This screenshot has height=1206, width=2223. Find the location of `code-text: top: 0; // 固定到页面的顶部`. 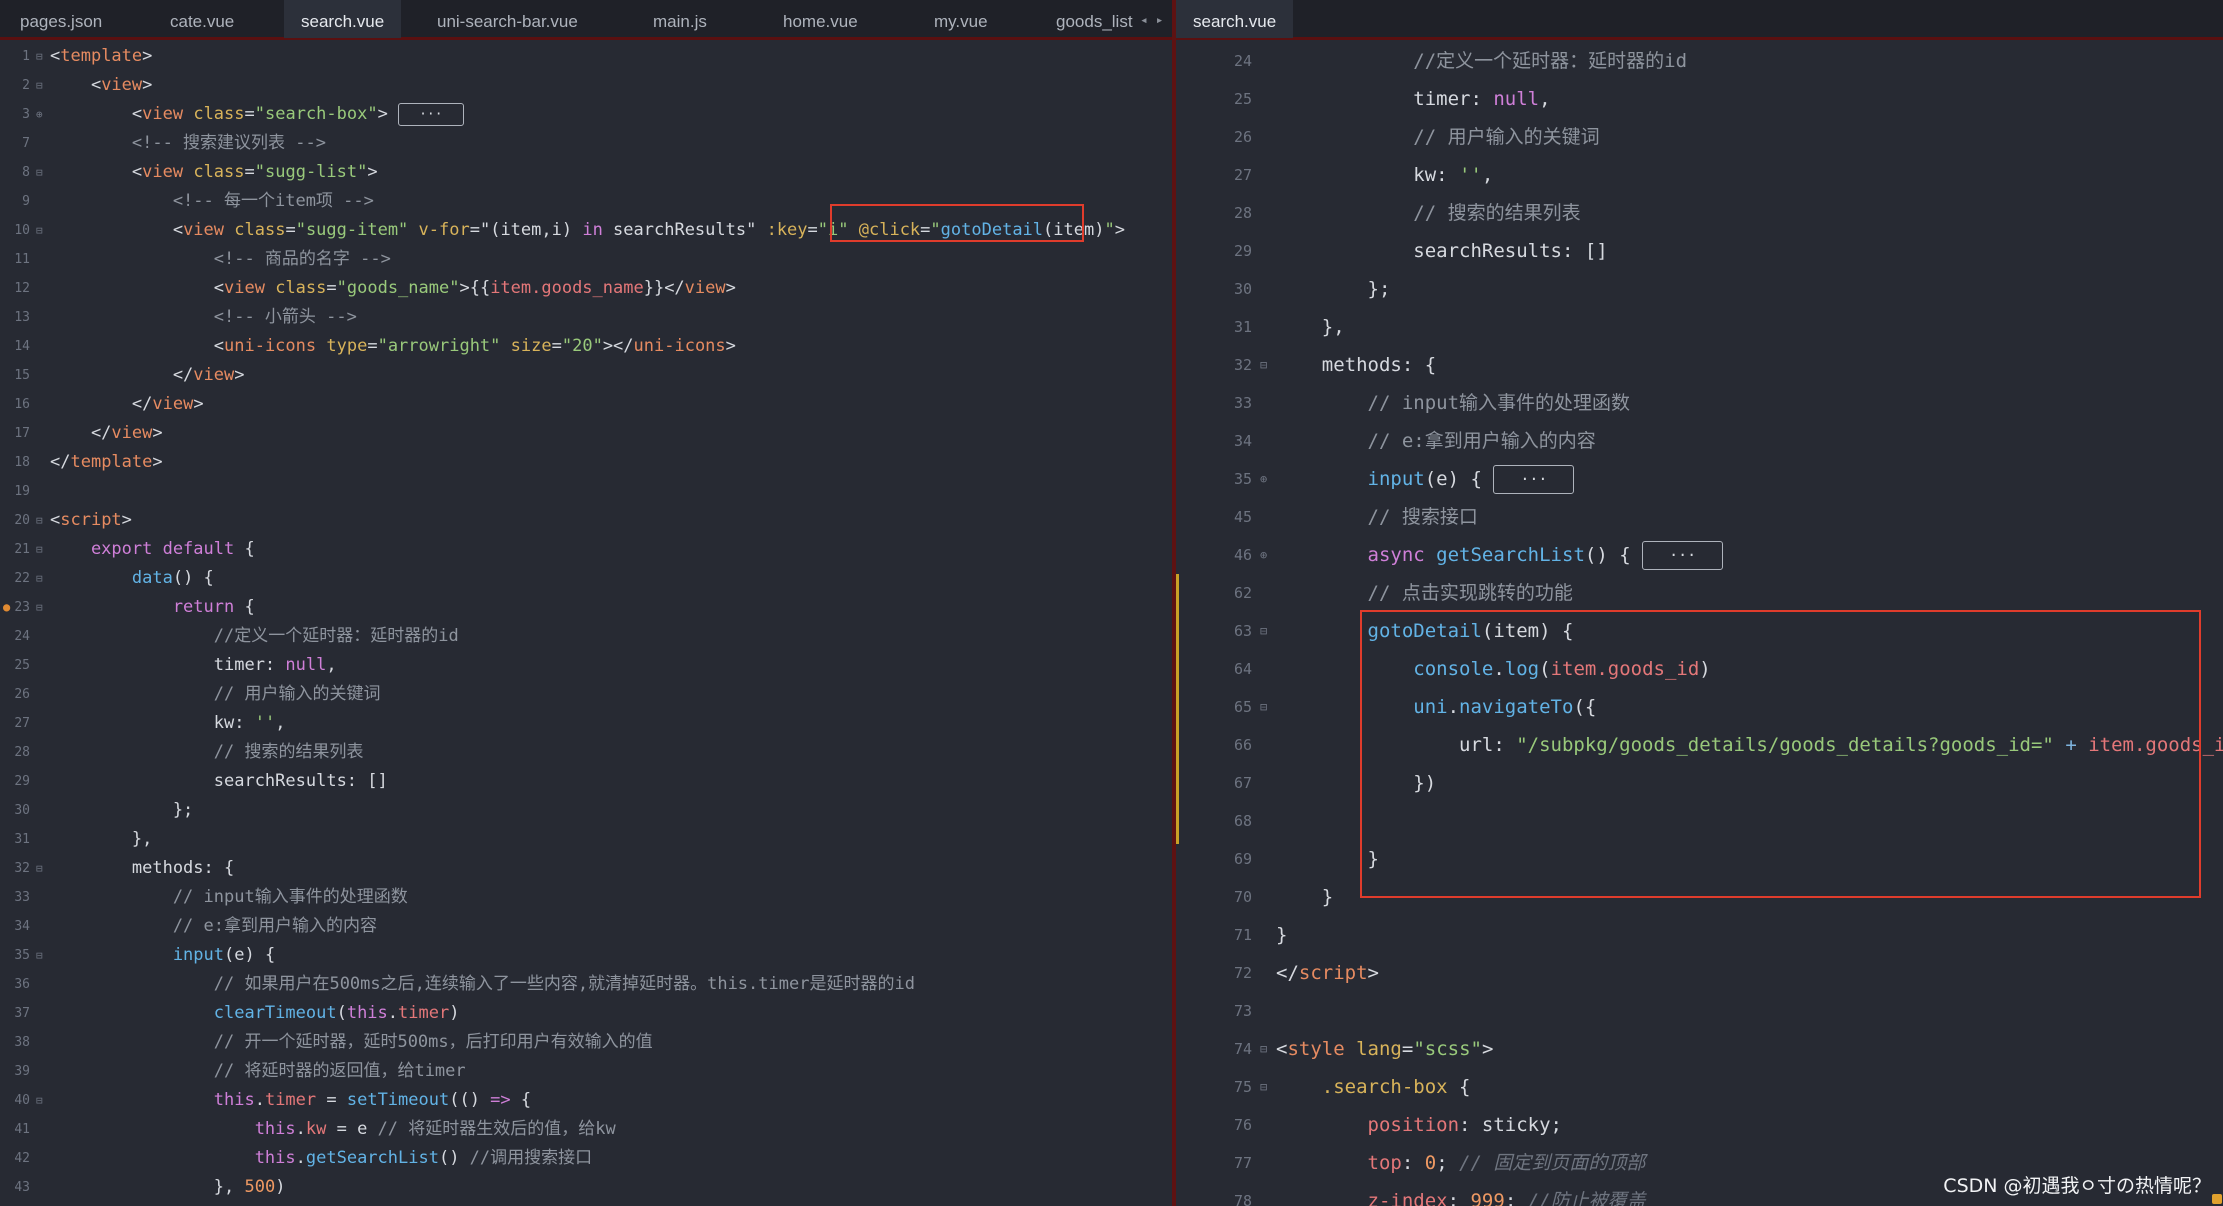

code-text: top: 0; // 固定到页面的顶部 is located at coordinates (1461, 1163).